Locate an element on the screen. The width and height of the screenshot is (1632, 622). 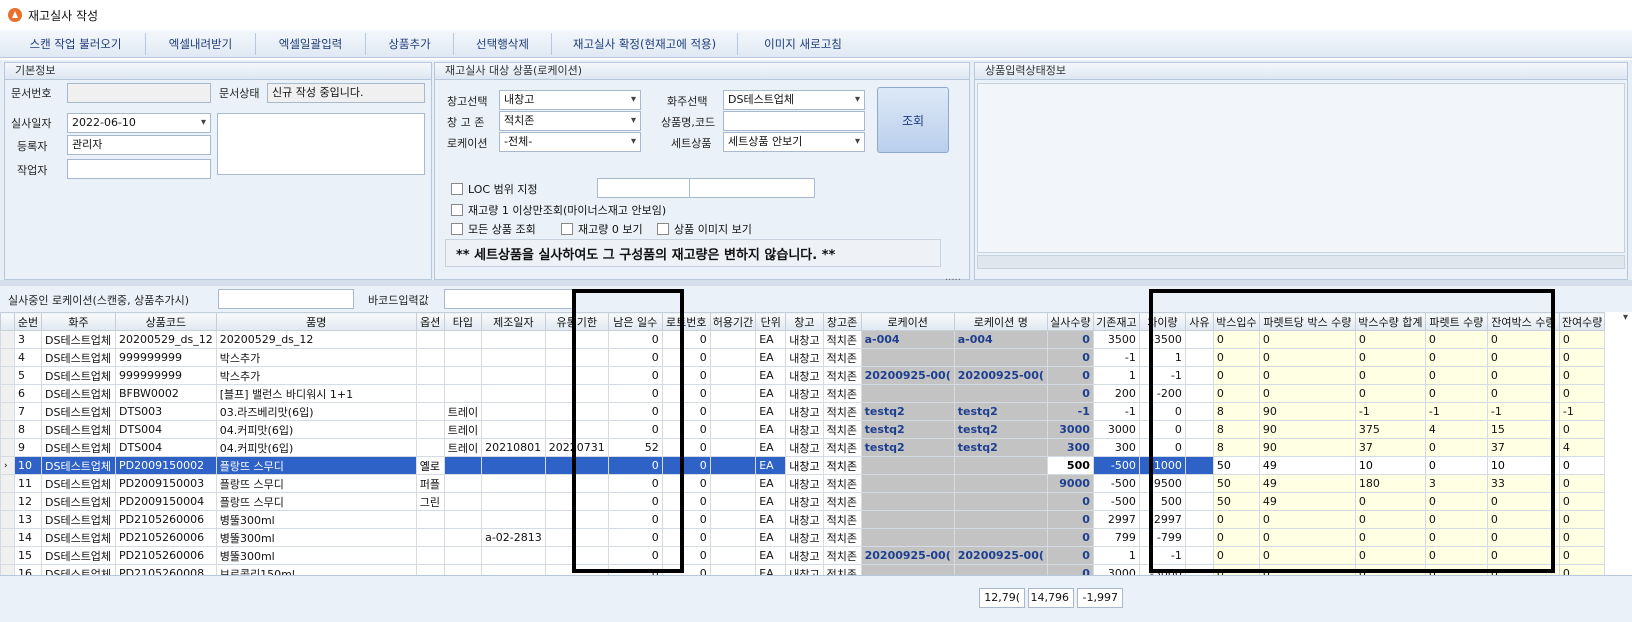
table-cell: -3500 is located at coordinates (1162, 339).